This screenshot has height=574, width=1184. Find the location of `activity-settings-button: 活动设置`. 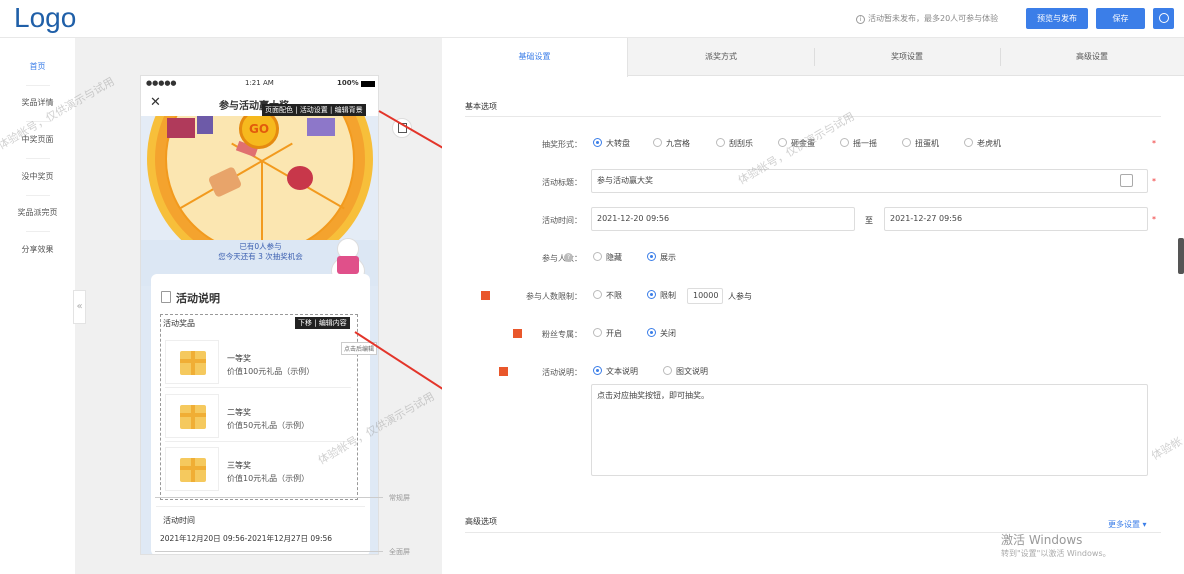

activity-settings-button: 活动设置 is located at coordinates (314, 110).